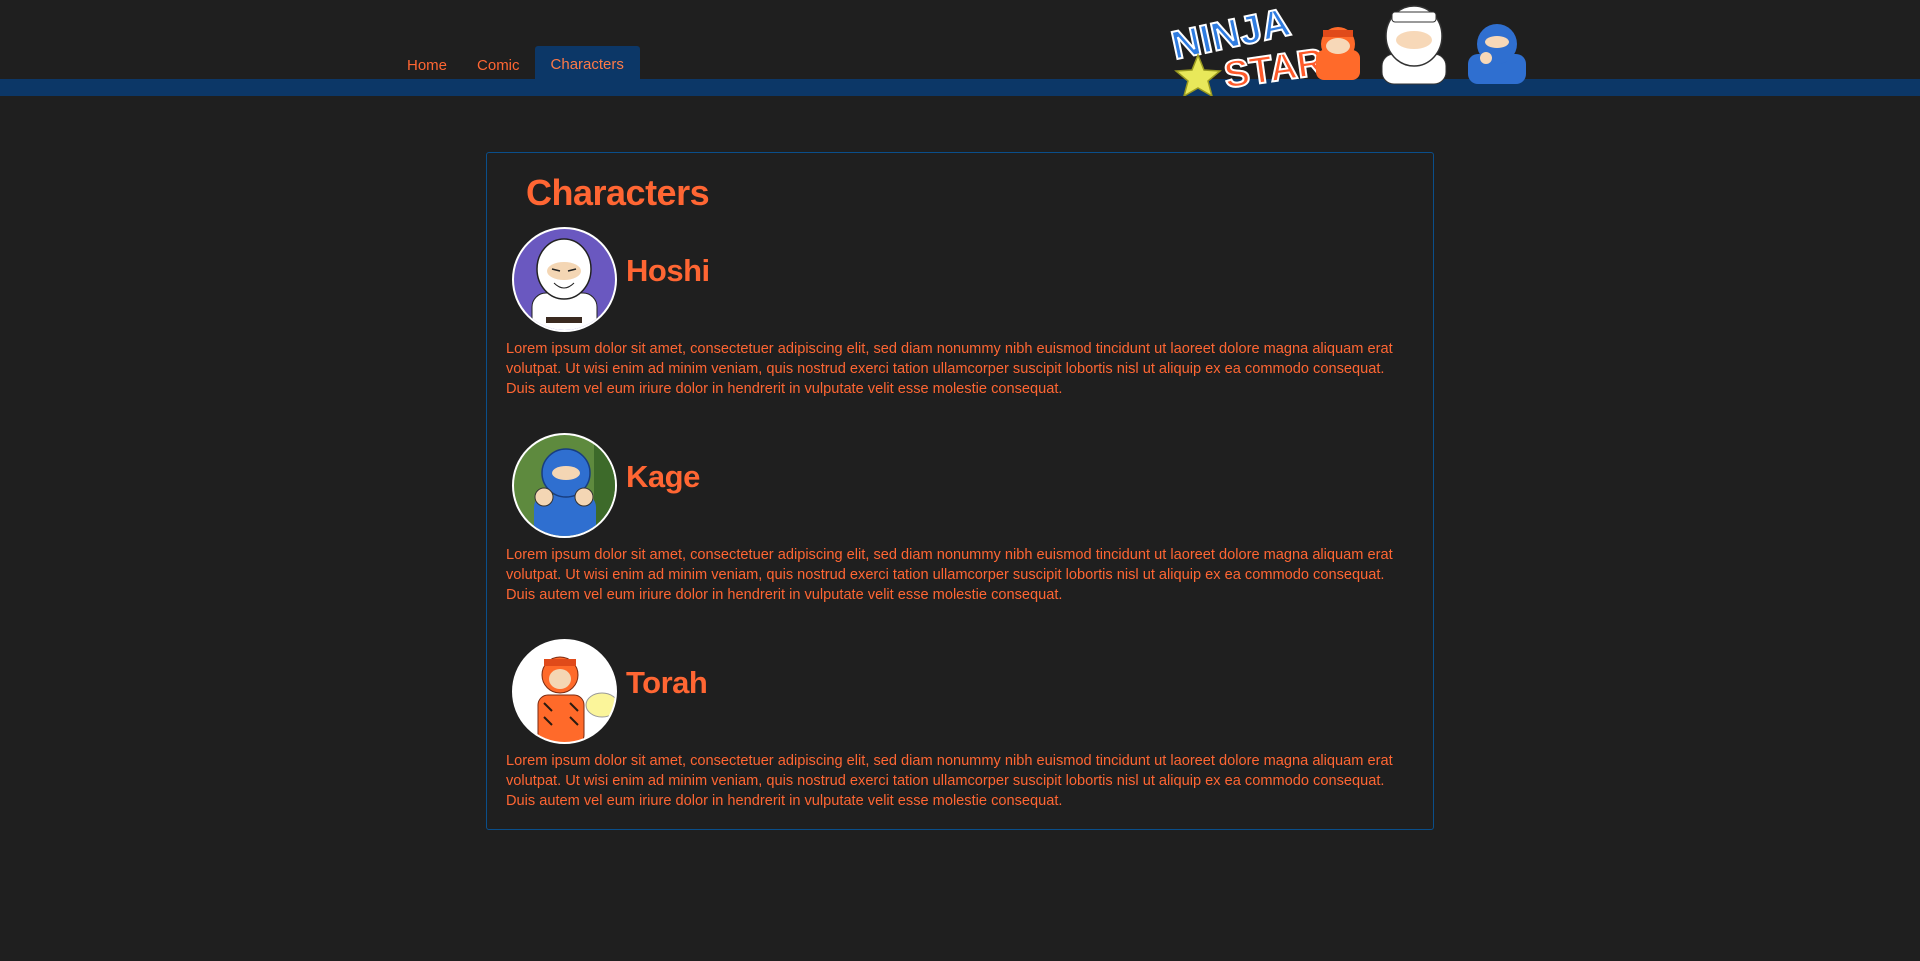 This screenshot has width=1920, height=961. What do you see at coordinates (667, 682) in the screenshot?
I see `character-name: Torah` at bounding box center [667, 682].